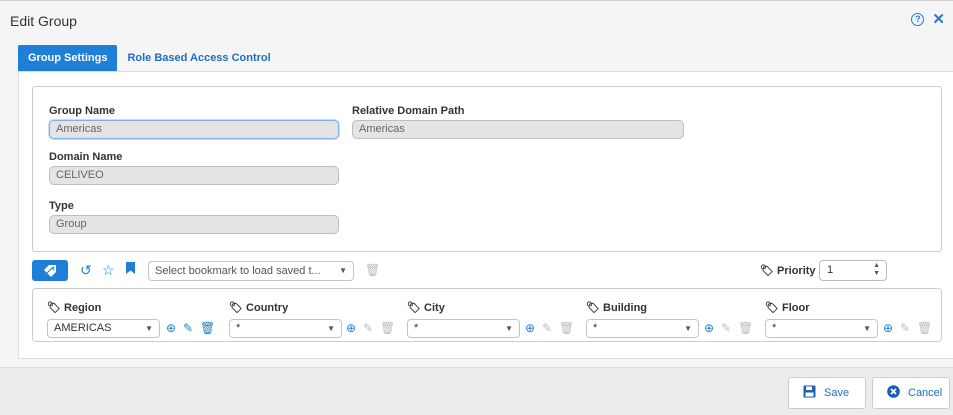 The height and width of the screenshot is (415, 953). What do you see at coordinates (911, 393) in the screenshot?
I see `cancel-button: Cancel` at bounding box center [911, 393].